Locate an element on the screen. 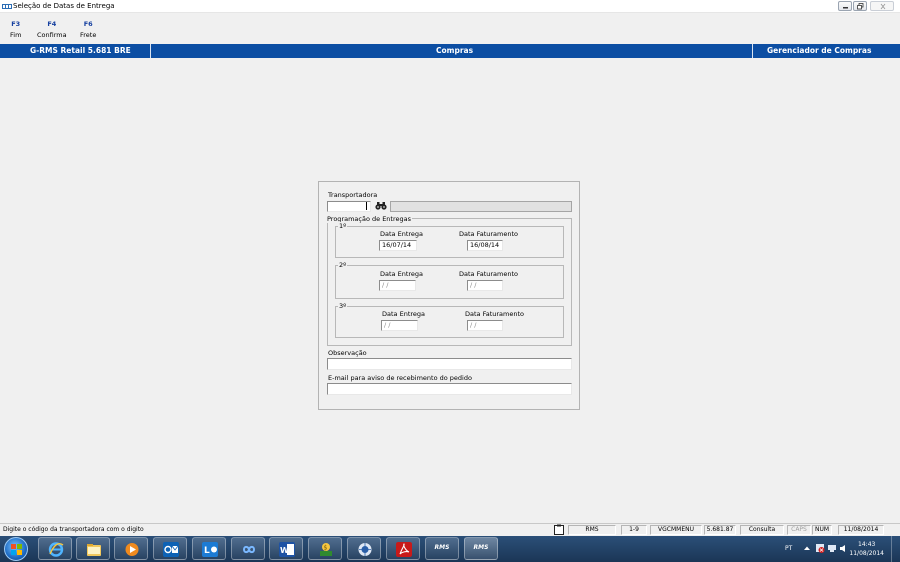 The image size is (900, 562). status-range: 1-9 is located at coordinates (634, 530).